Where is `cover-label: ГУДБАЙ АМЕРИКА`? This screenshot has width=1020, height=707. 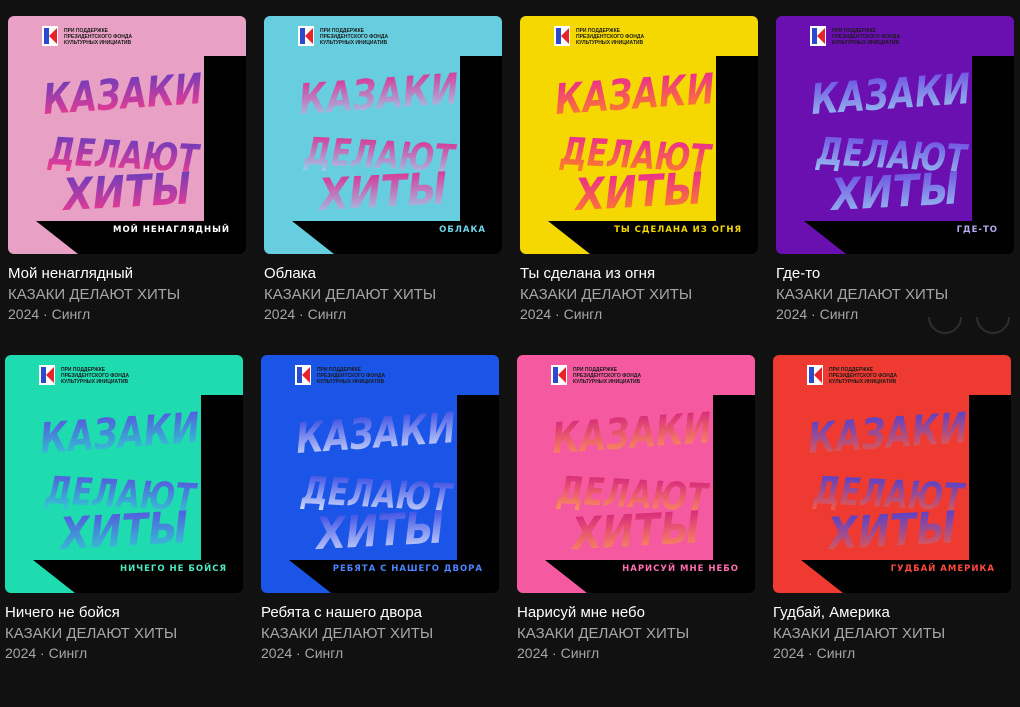
cover-label: ГУДБАЙ АМЕРИКА is located at coordinates (943, 568).